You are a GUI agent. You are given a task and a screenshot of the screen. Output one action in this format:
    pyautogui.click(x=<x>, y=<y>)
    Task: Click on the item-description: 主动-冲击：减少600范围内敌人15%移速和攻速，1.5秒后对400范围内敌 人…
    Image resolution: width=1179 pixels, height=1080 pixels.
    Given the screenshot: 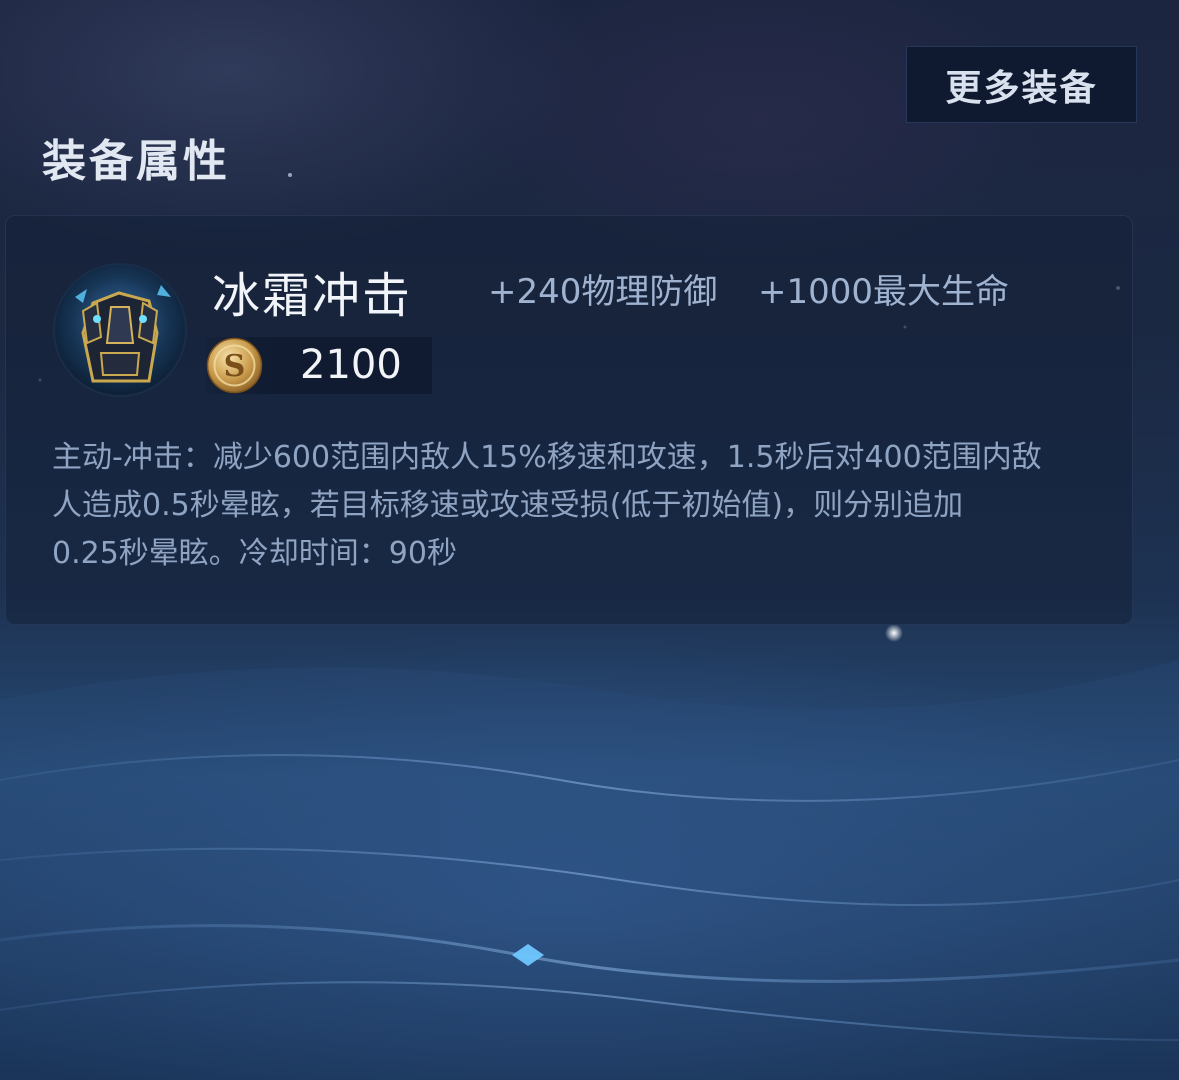 What is the action you would take?
    pyautogui.click(x=582, y=506)
    